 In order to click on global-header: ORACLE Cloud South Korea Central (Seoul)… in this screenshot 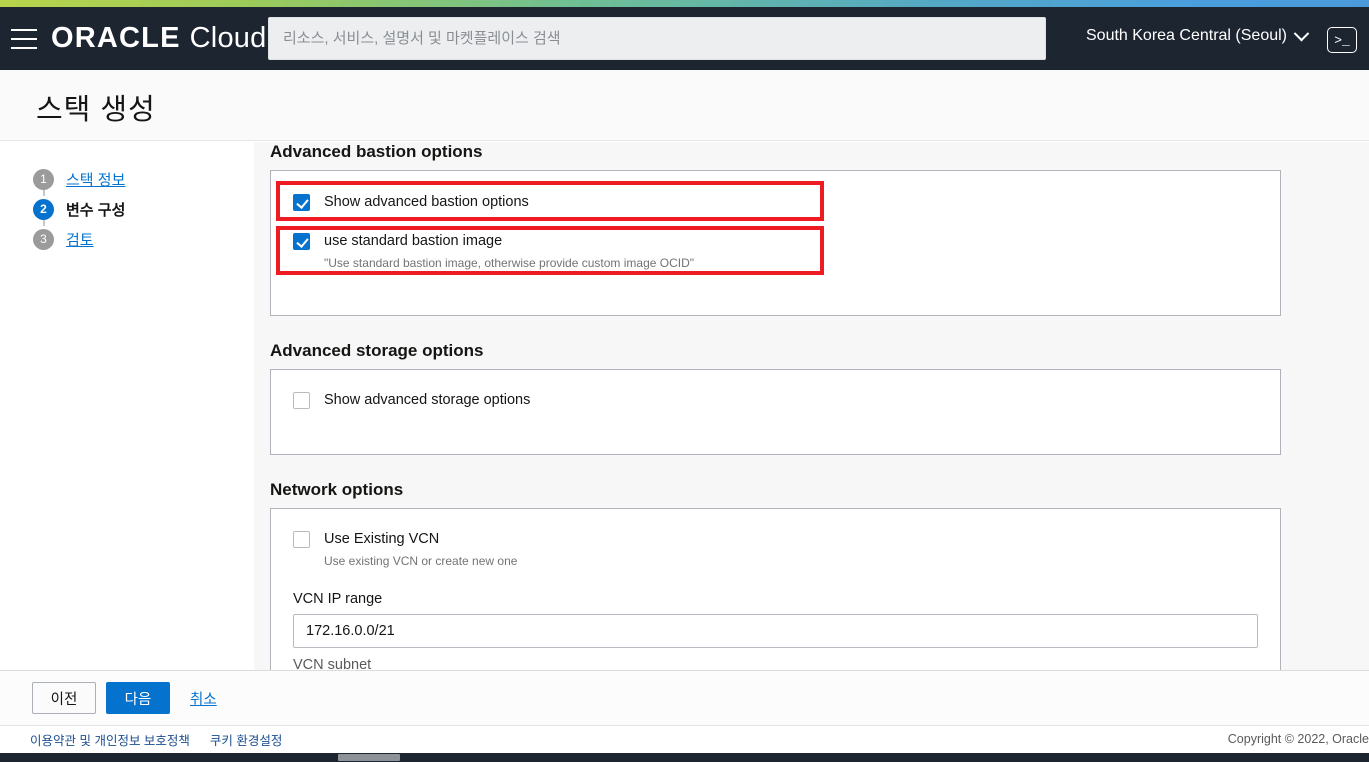, I will do `click(684, 38)`.